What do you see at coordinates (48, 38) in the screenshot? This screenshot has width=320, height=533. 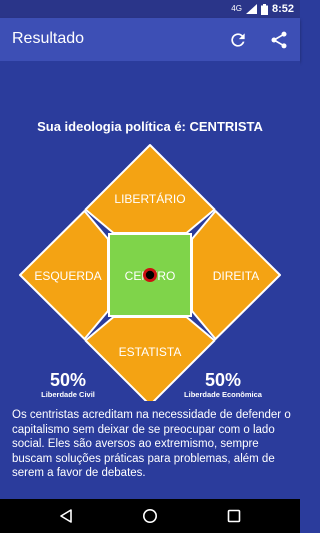 I see `page-title: Resultado` at bounding box center [48, 38].